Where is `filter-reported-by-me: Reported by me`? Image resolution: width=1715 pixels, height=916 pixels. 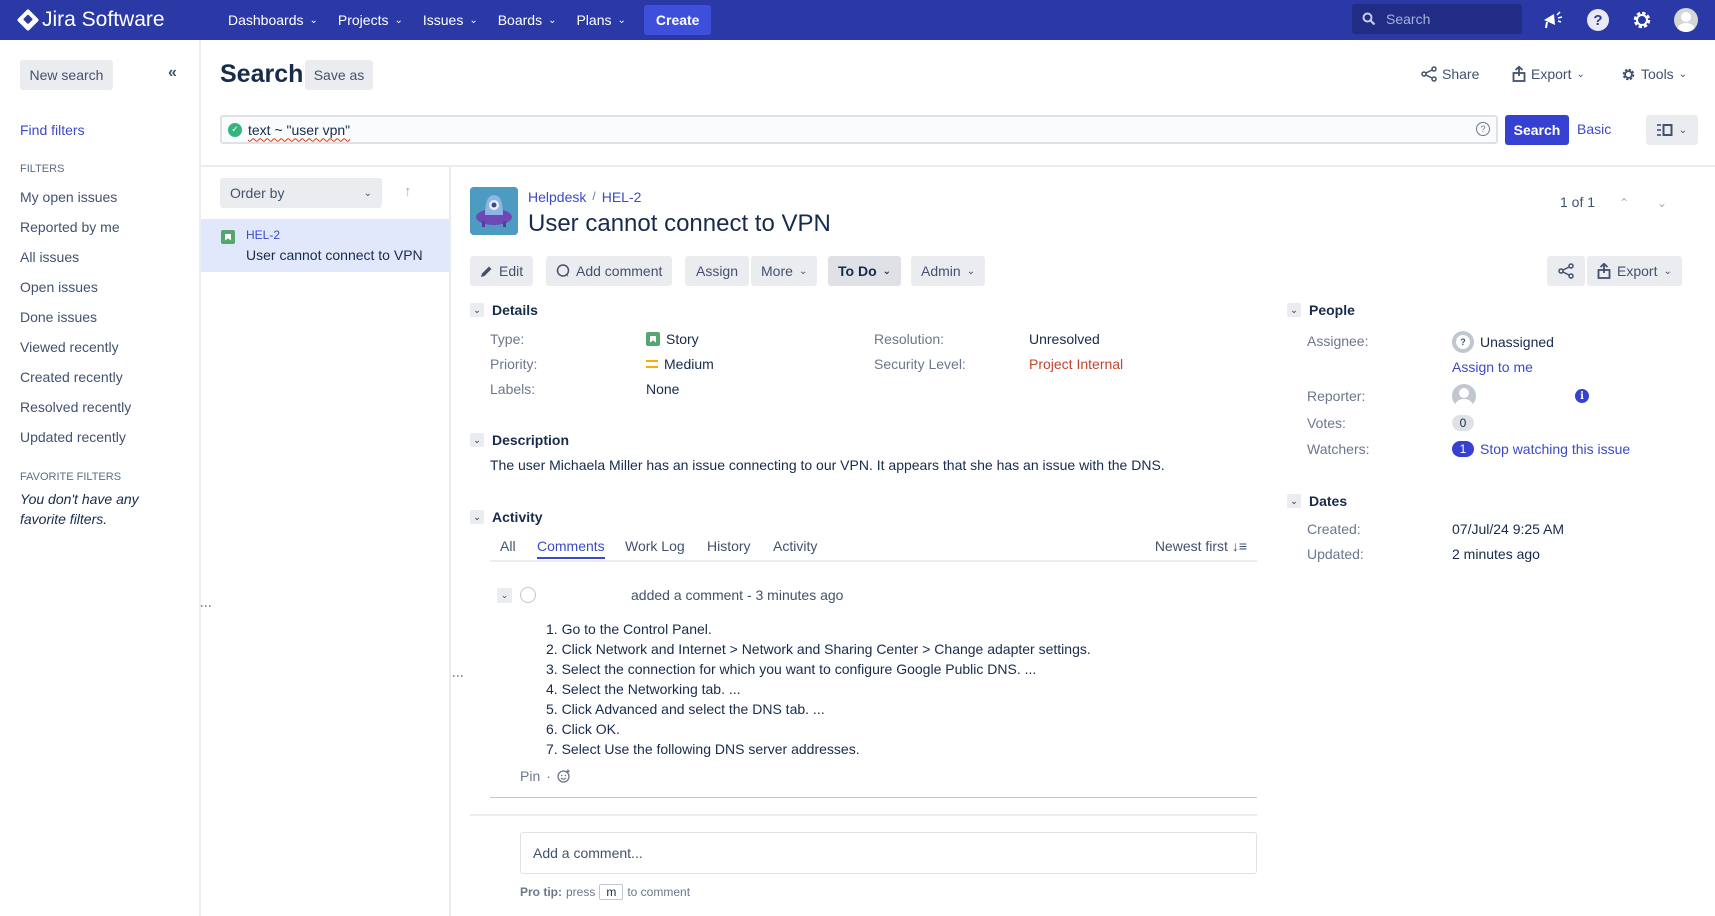
filter-reported-by-me: Reported by me is located at coordinates (75, 229).